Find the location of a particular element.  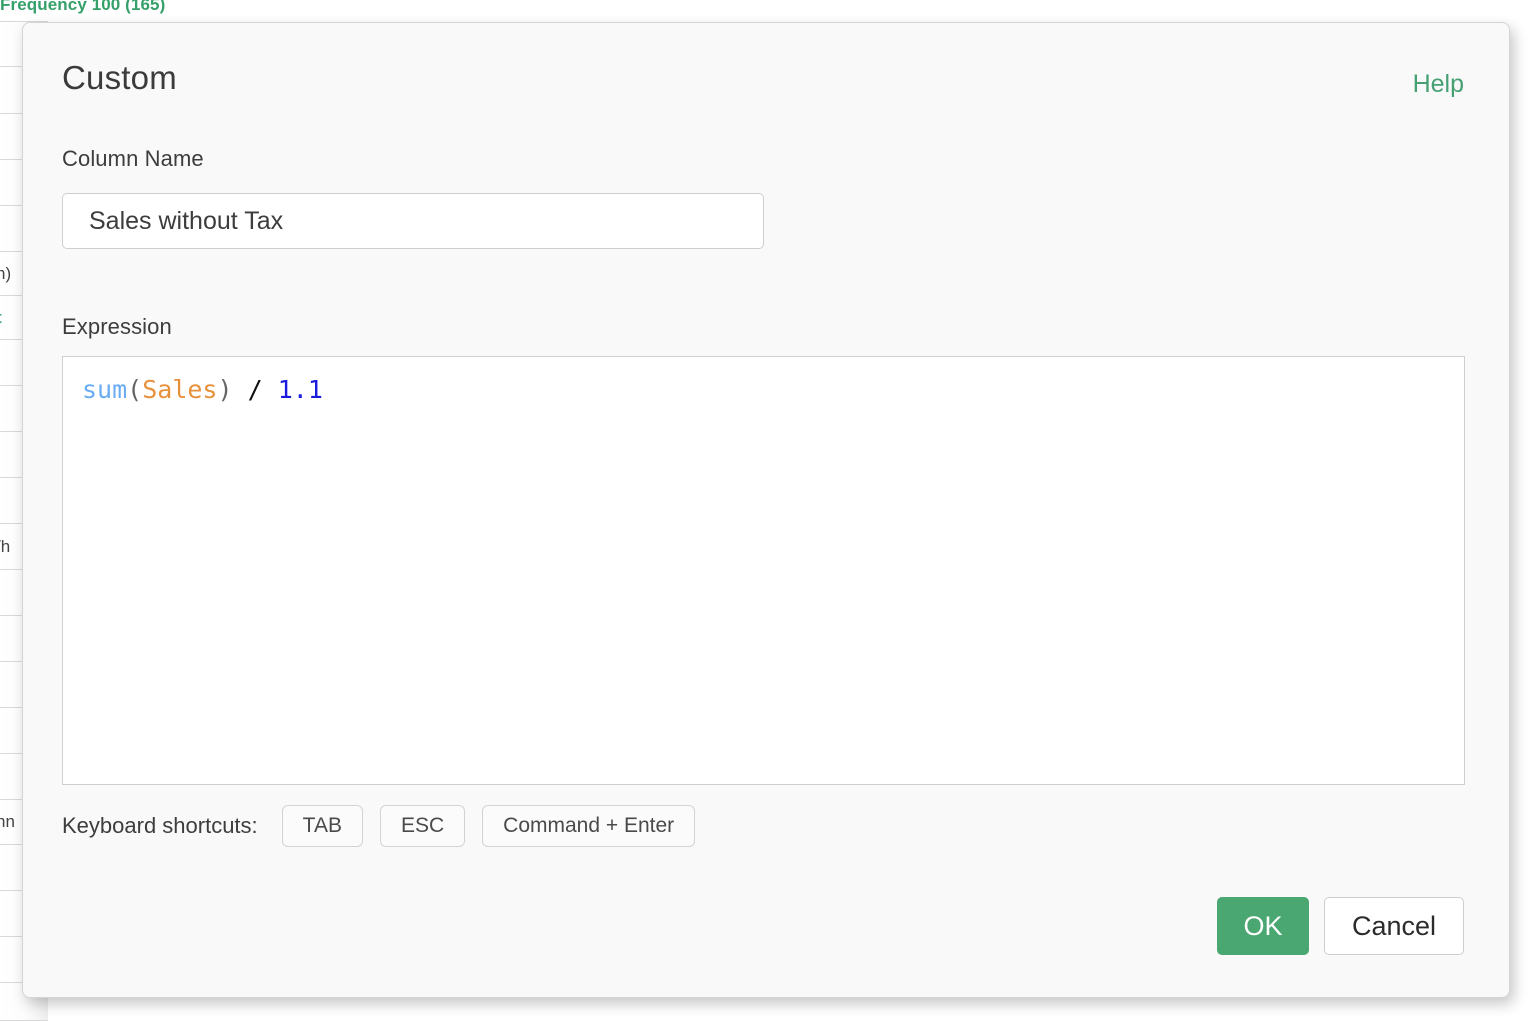

dialog-header: Custom Help is located at coordinates (766, 82).